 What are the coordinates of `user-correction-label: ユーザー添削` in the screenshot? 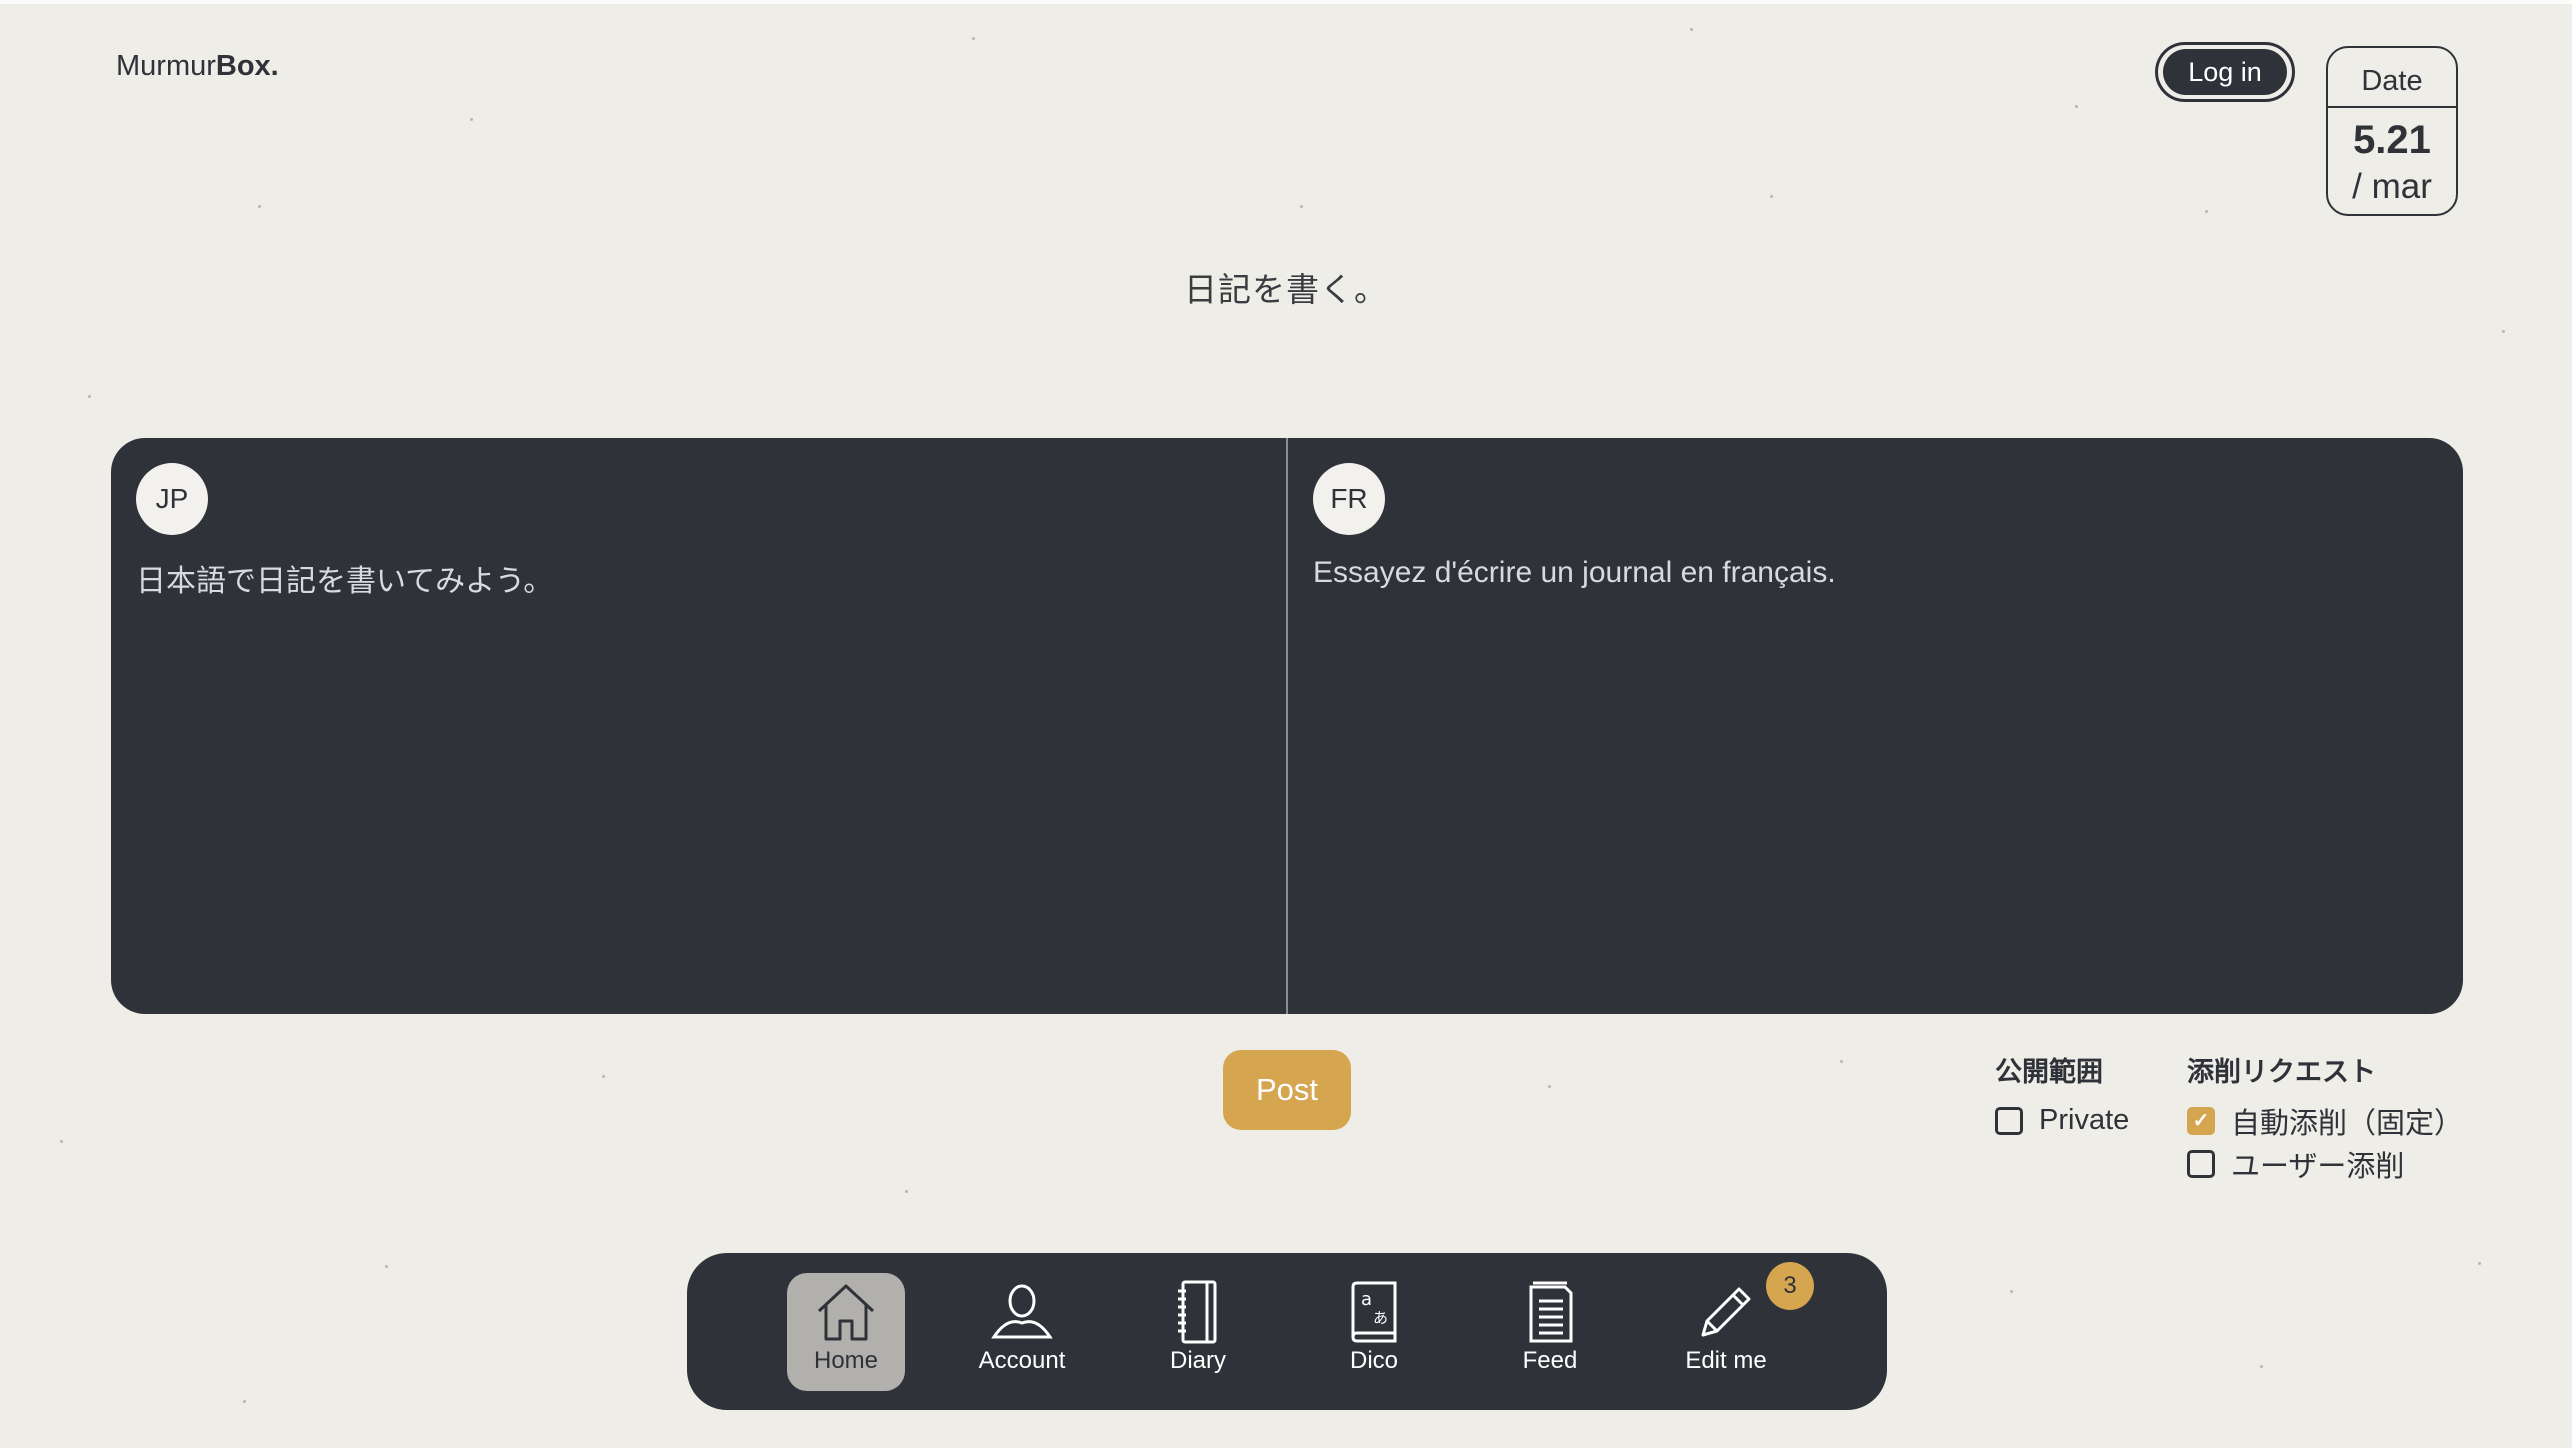 It's located at (2318, 1166).